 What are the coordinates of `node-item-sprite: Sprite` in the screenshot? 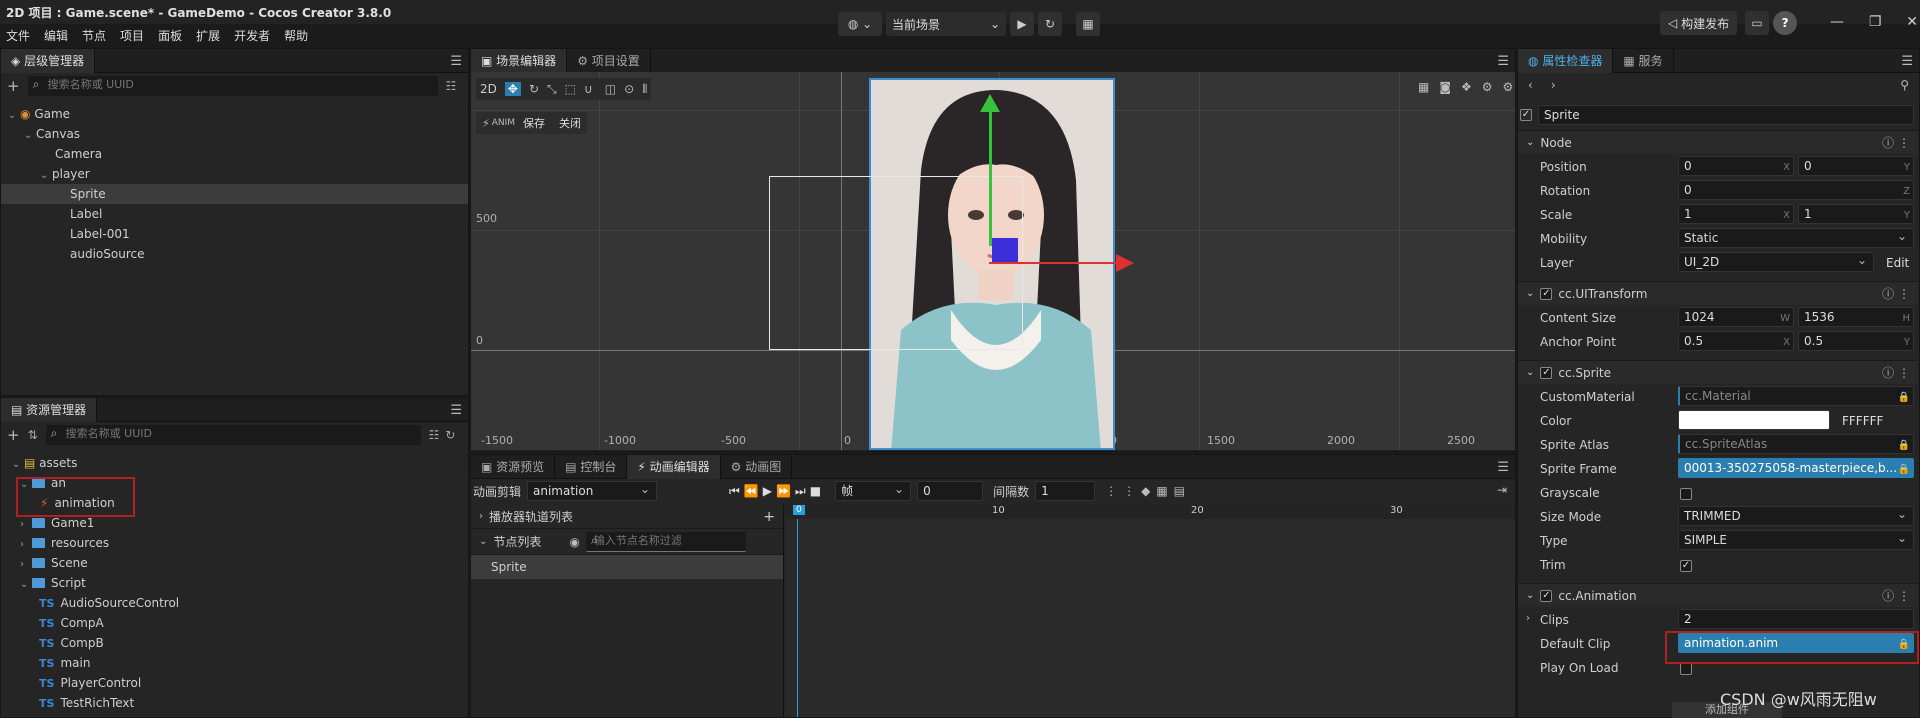 It's located at (627, 567).